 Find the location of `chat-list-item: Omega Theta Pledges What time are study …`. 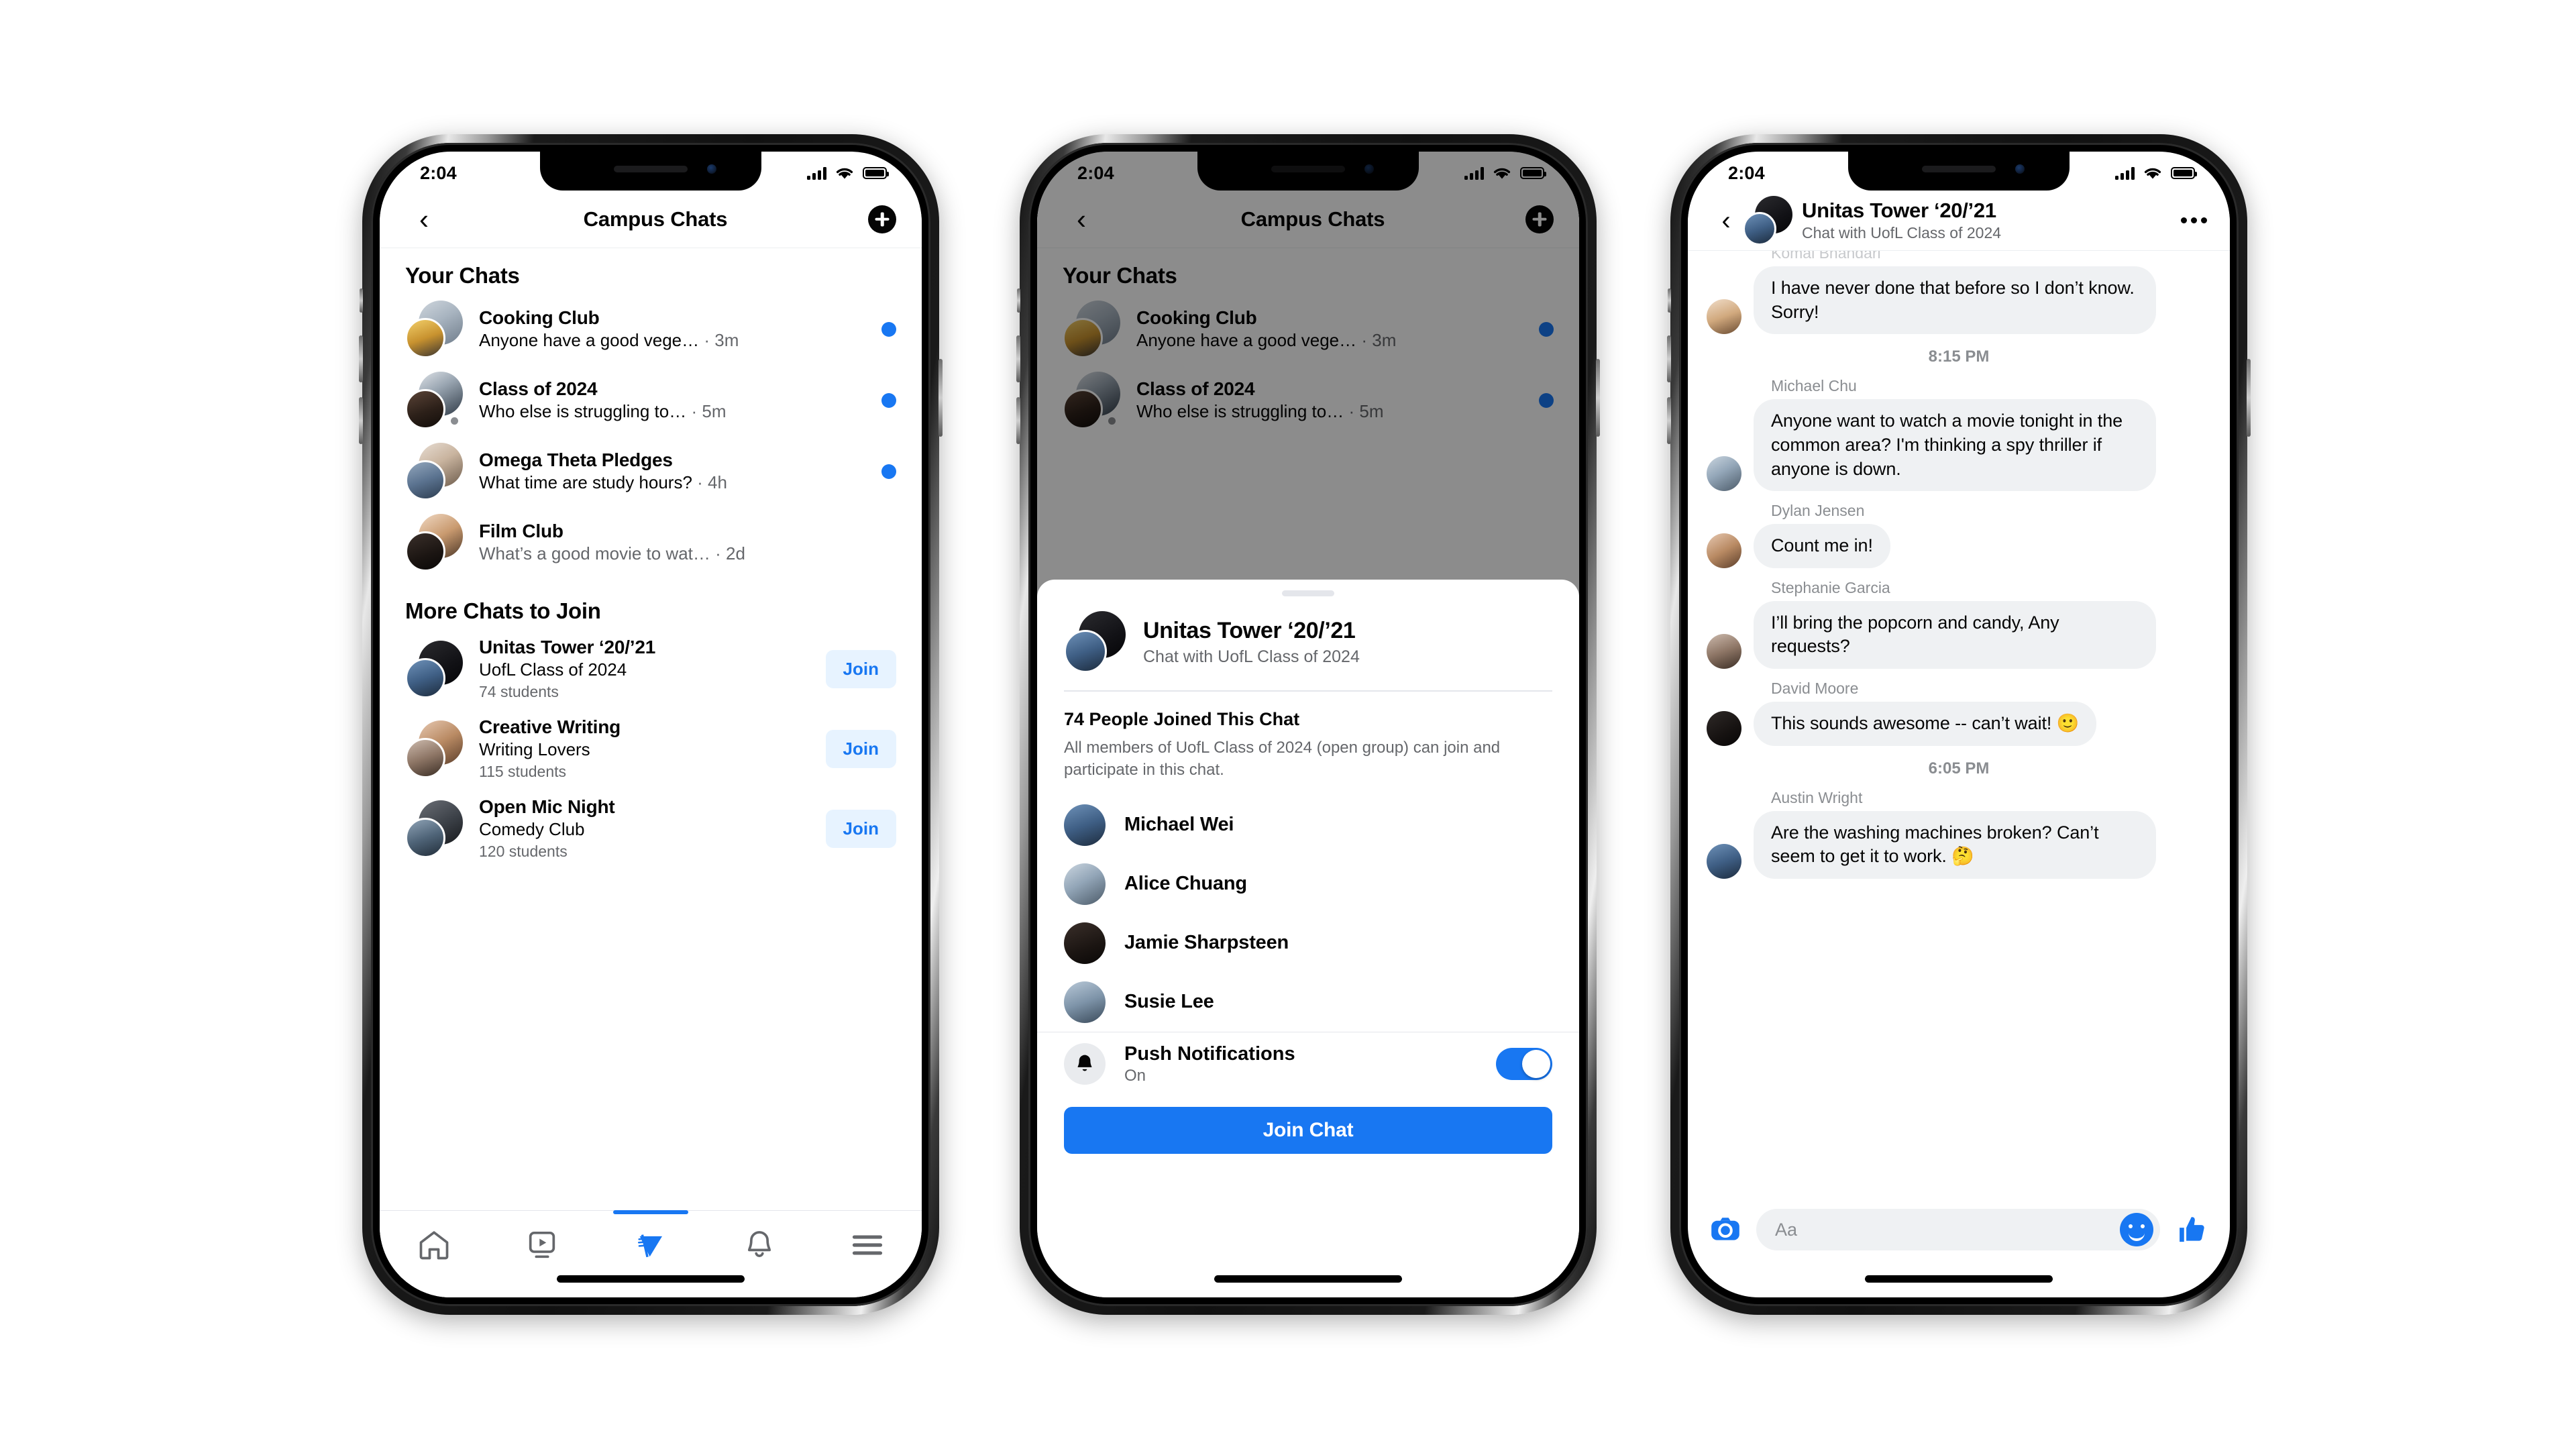

chat-list-item: Omega Theta Pledges What time are study … is located at coordinates (651, 471).